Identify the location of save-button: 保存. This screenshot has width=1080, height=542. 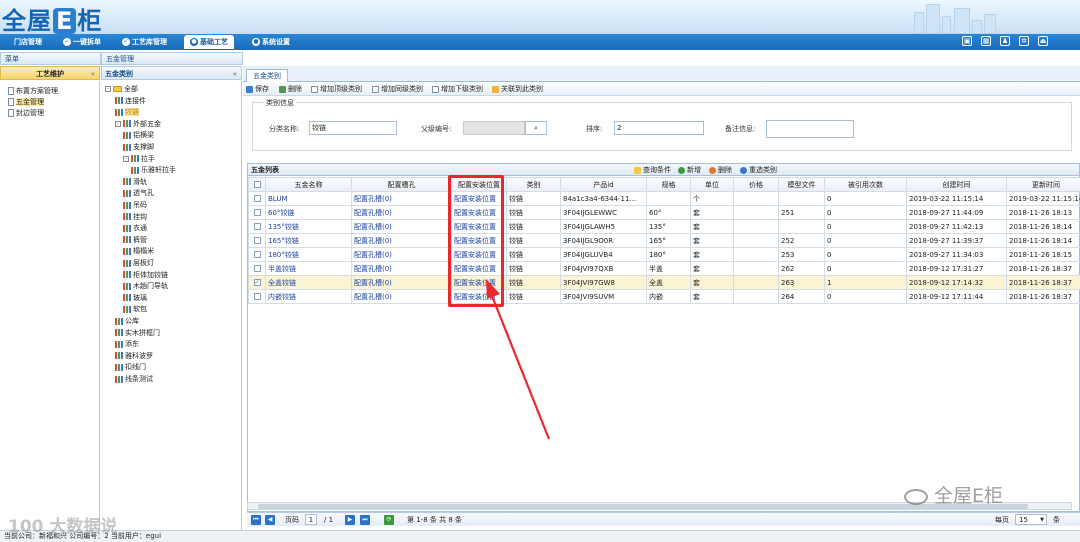
(257, 89).